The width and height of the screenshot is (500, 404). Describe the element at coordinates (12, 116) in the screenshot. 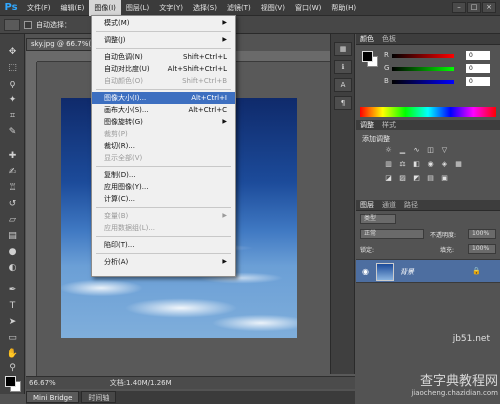

I see `crop-tool-icon: ⌗` at that location.